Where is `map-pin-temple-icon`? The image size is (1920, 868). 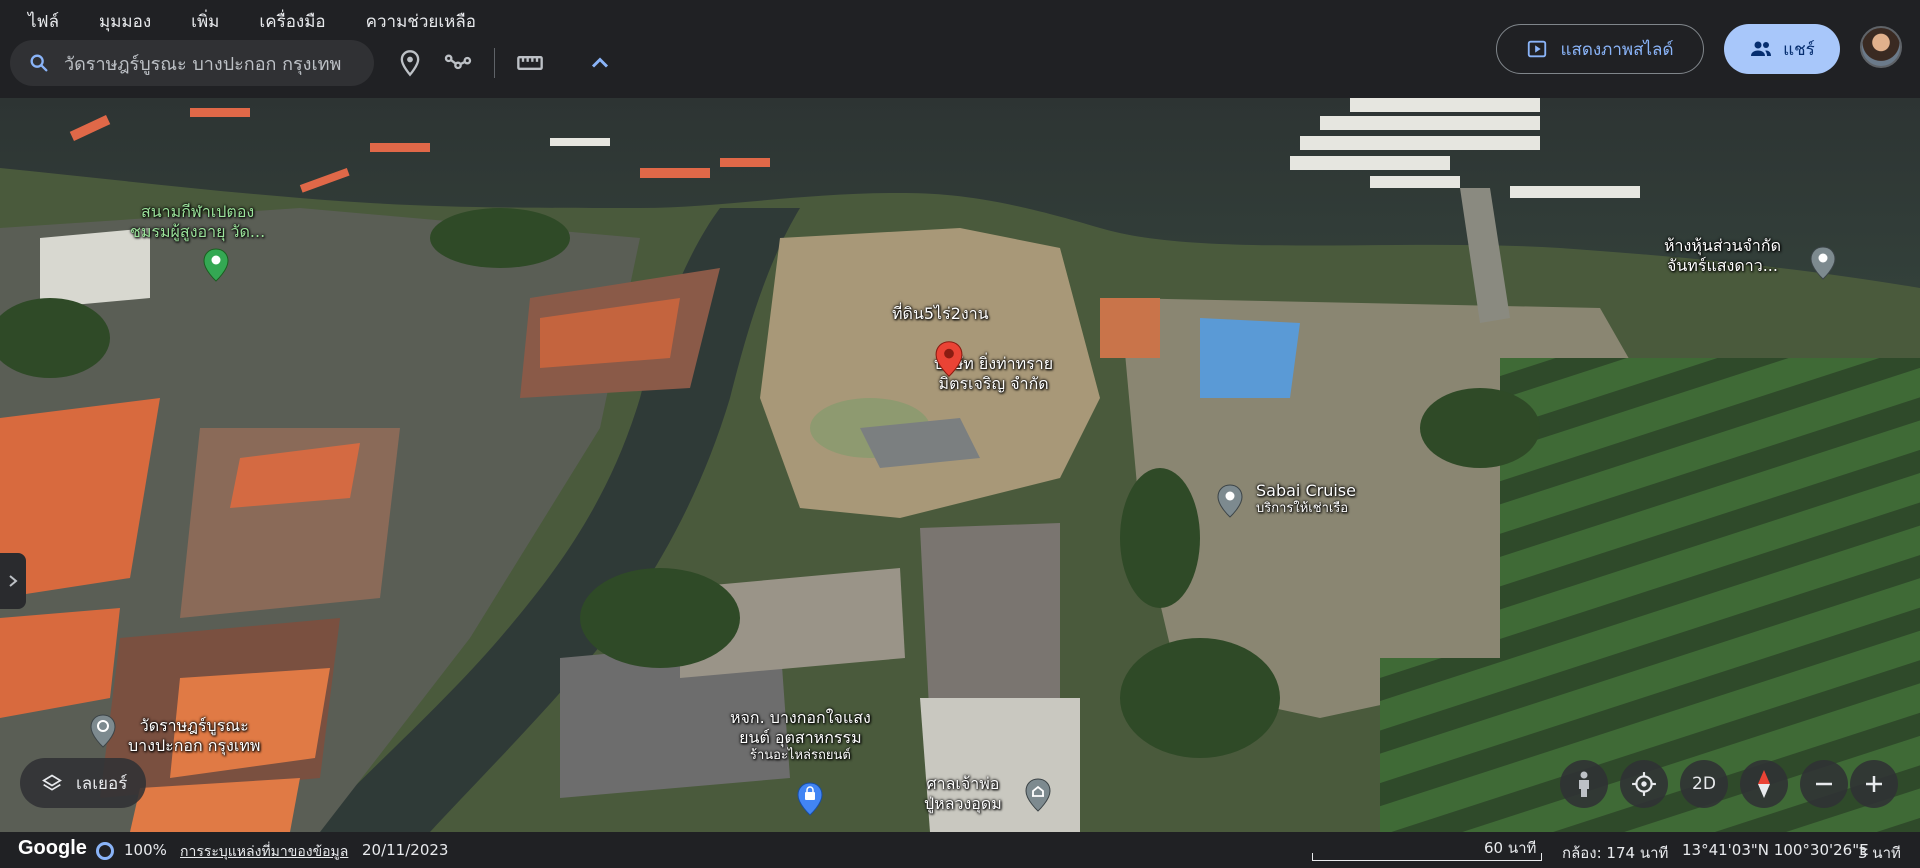 map-pin-temple-icon is located at coordinates (103, 731).